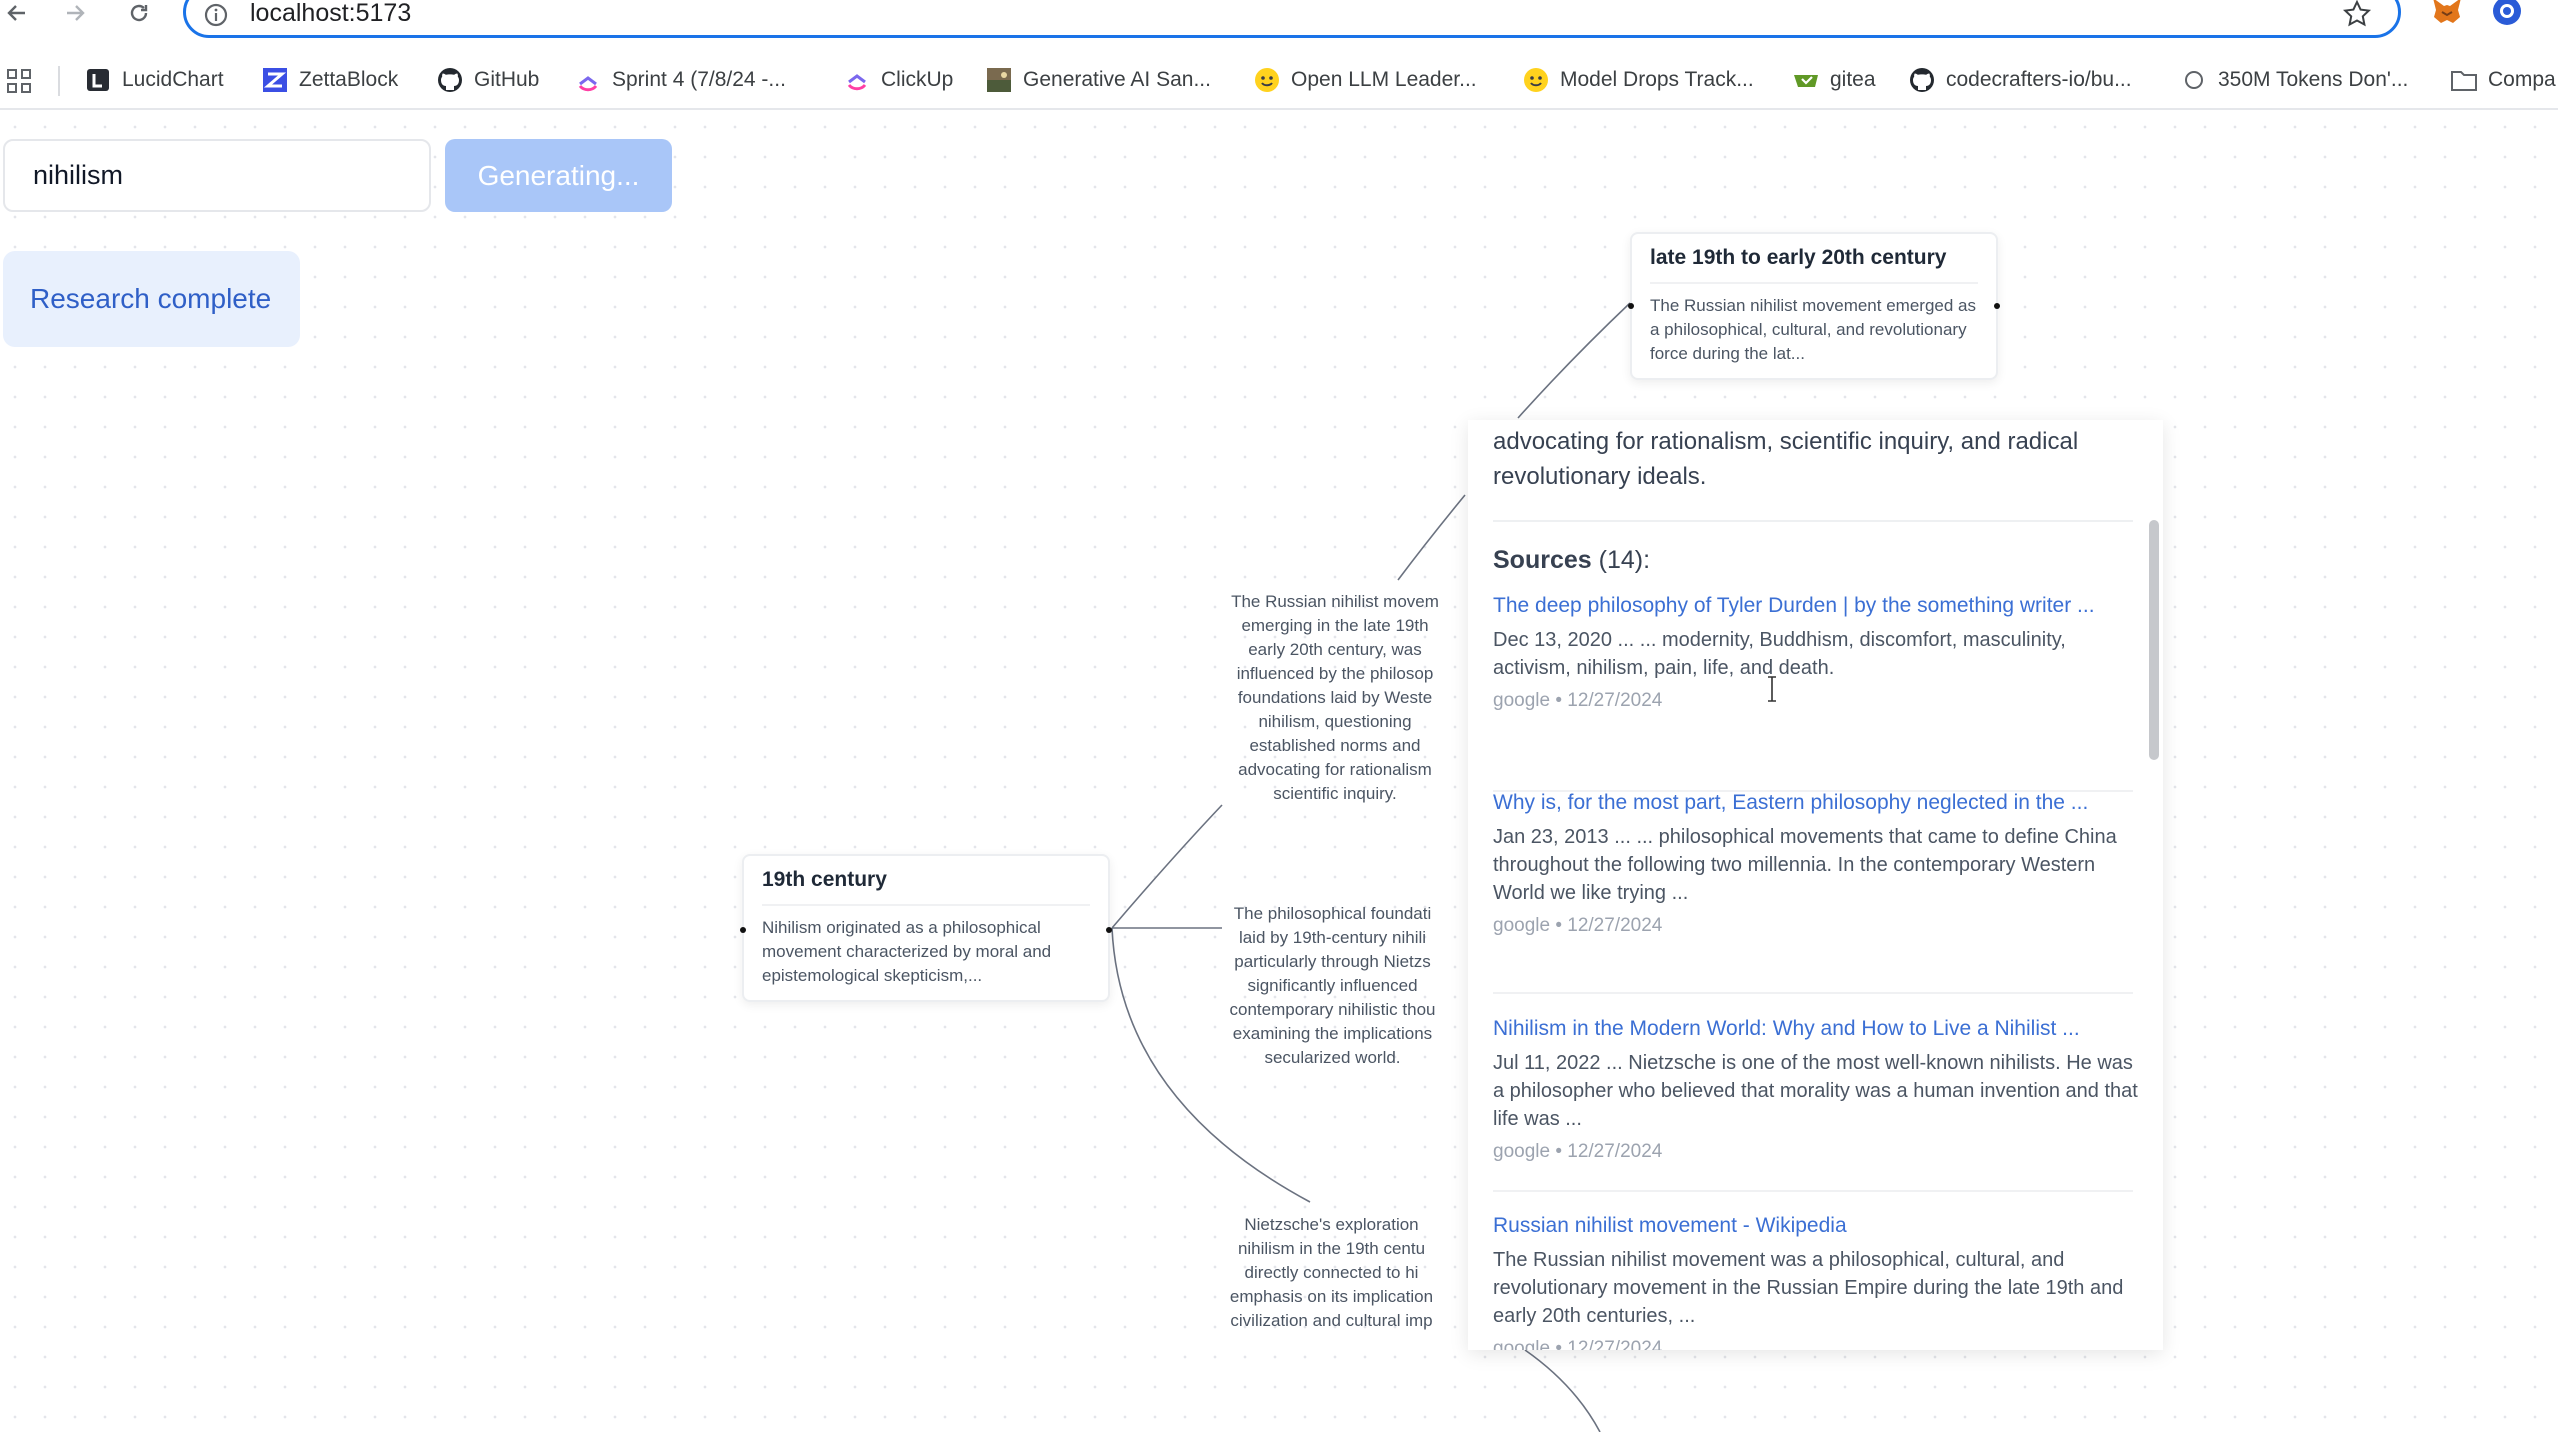 The height and width of the screenshot is (1432, 2558). Describe the element at coordinates (1834, 80) in the screenshot. I see `bookmark-gitea: gitea` at that location.